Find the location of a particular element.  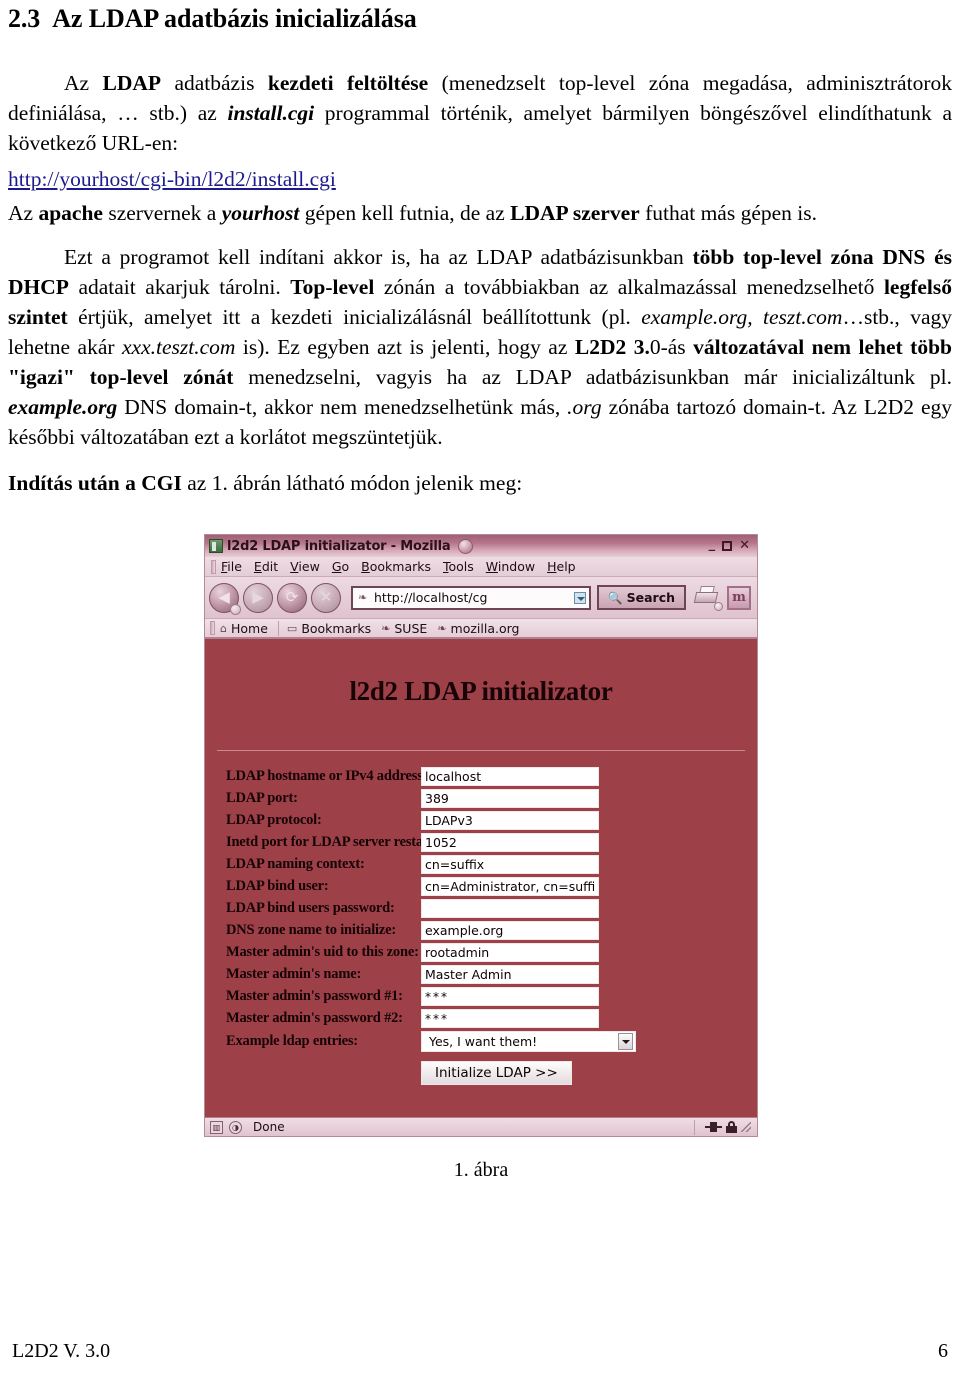

figure-caption: 1. ábra is located at coordinates (481, 1170).